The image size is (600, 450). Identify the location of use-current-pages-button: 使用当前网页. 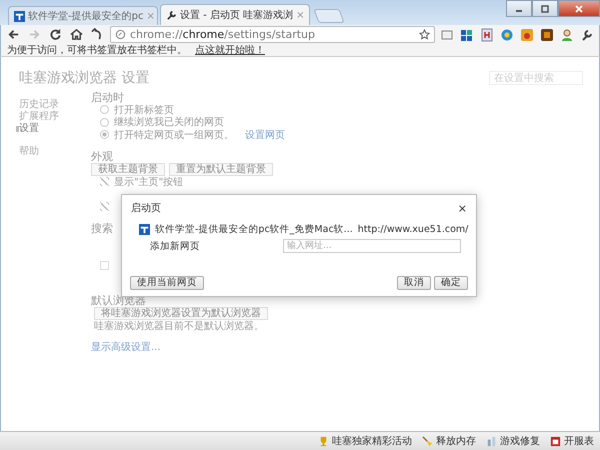
(167, 283).